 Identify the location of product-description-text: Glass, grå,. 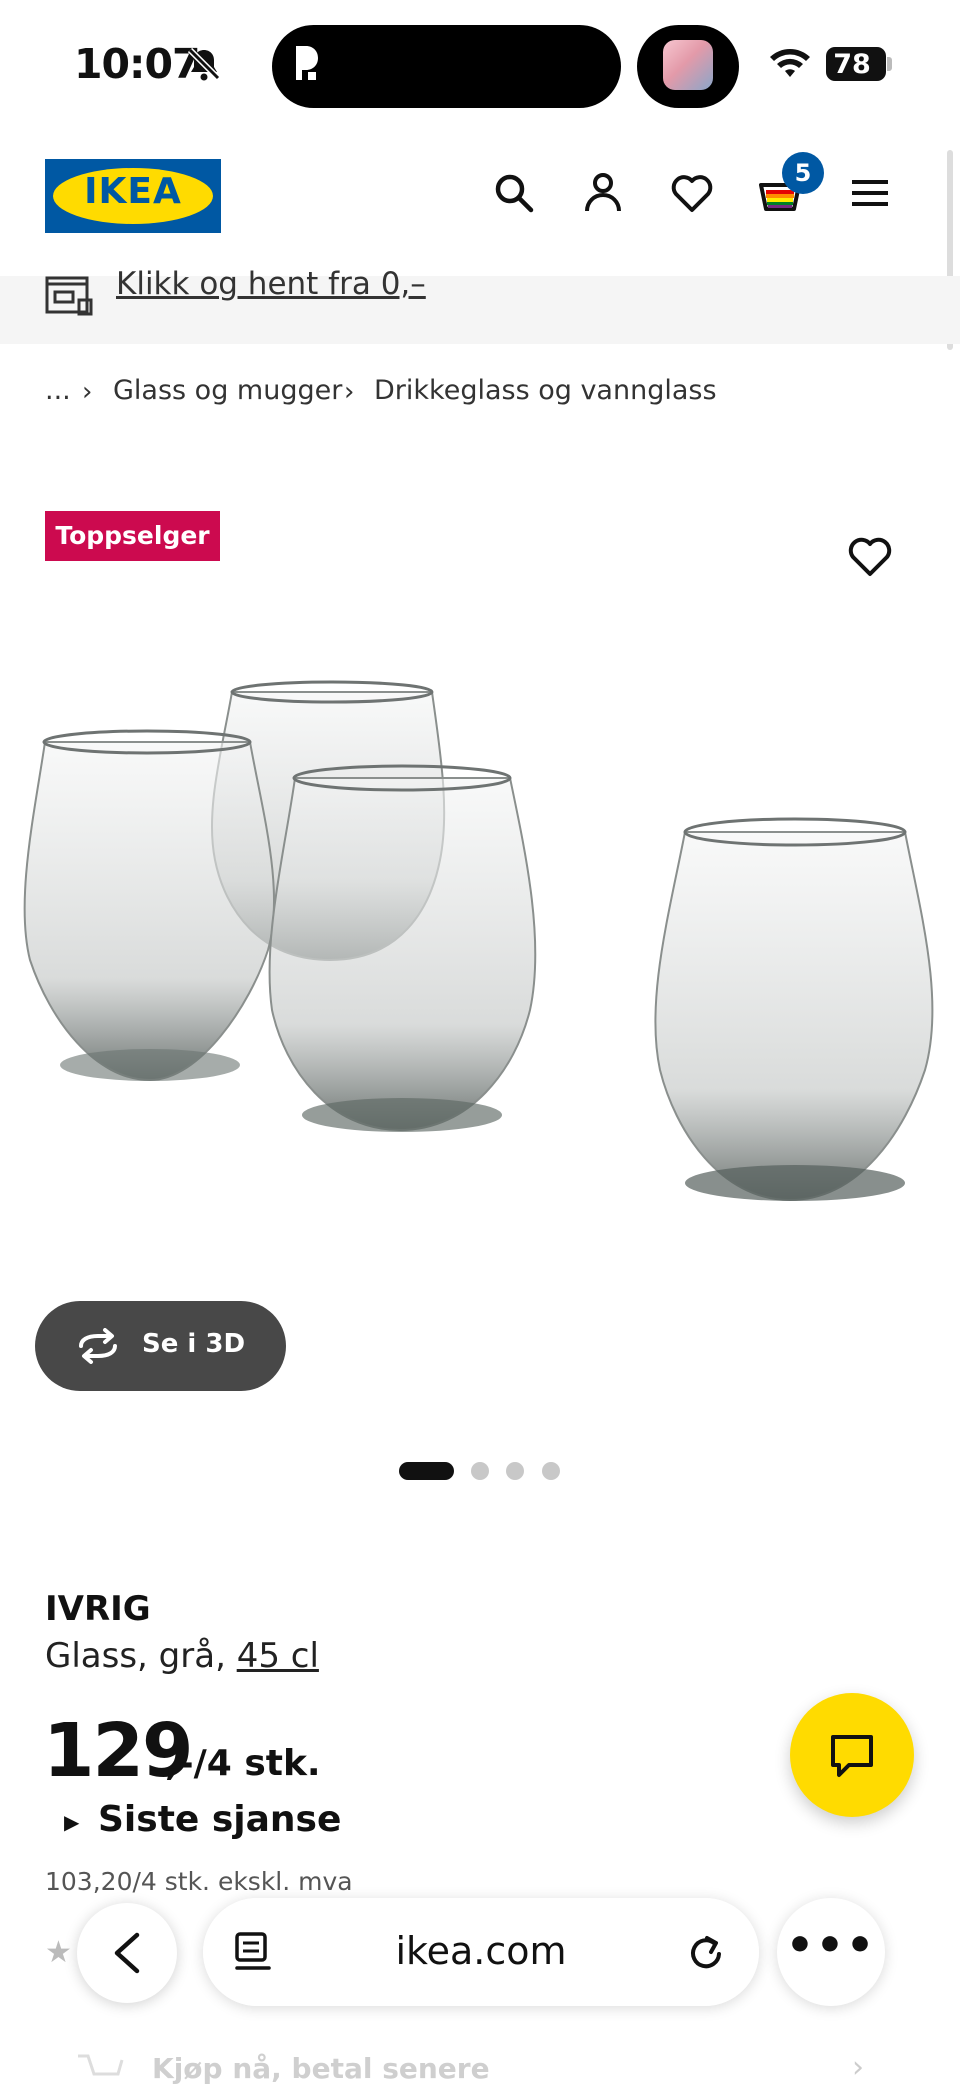
(141, 1656).